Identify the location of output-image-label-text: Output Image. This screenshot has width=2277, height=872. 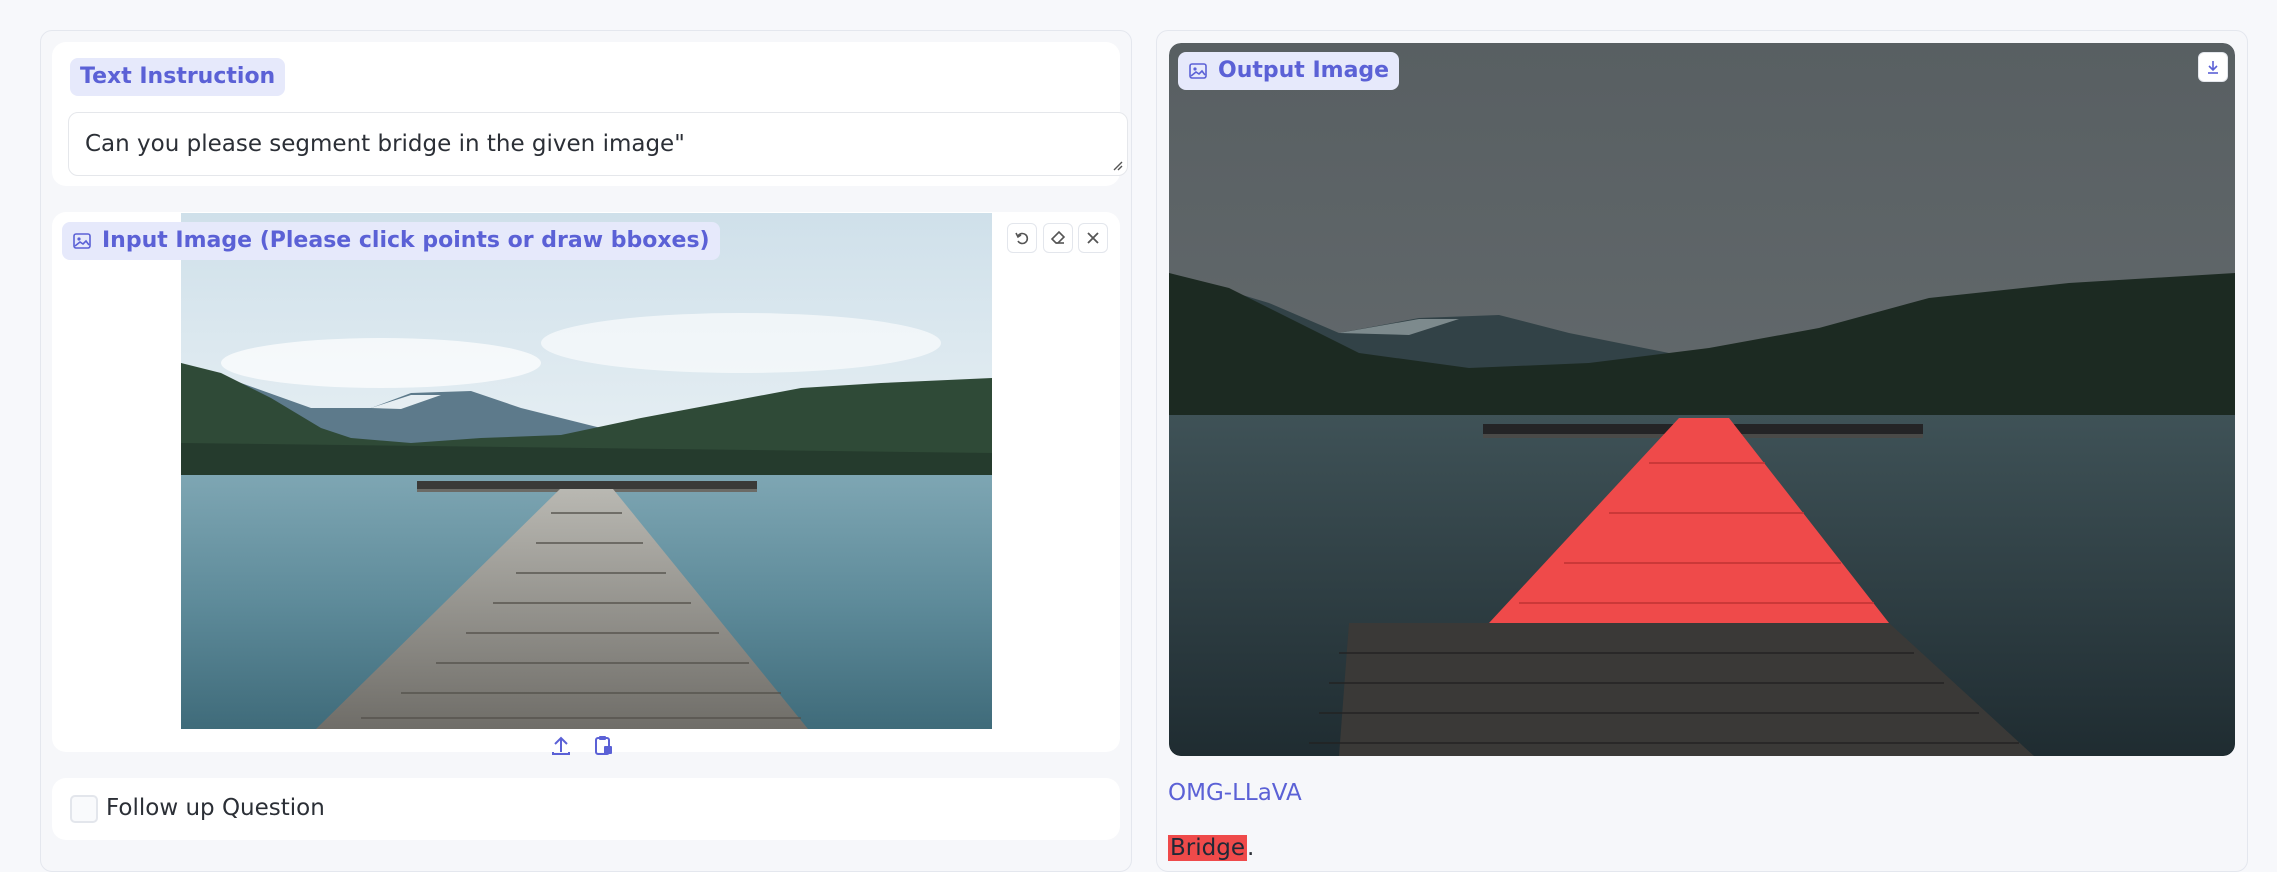
(1304, 70).